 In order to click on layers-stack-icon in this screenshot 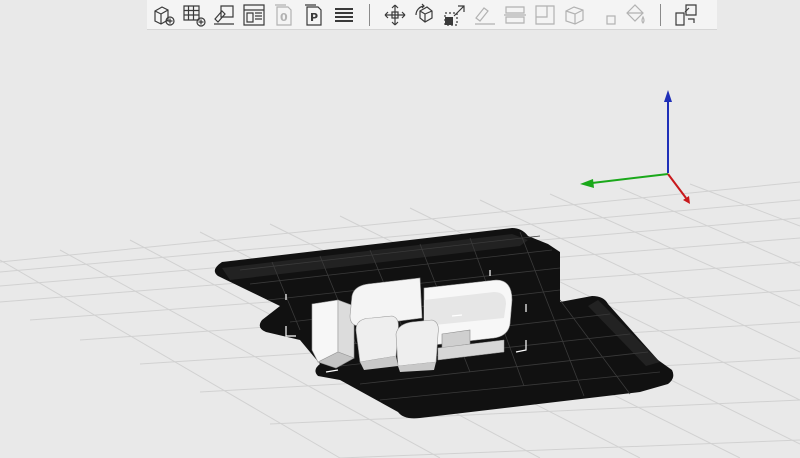, I will do `click(344, 15)`.